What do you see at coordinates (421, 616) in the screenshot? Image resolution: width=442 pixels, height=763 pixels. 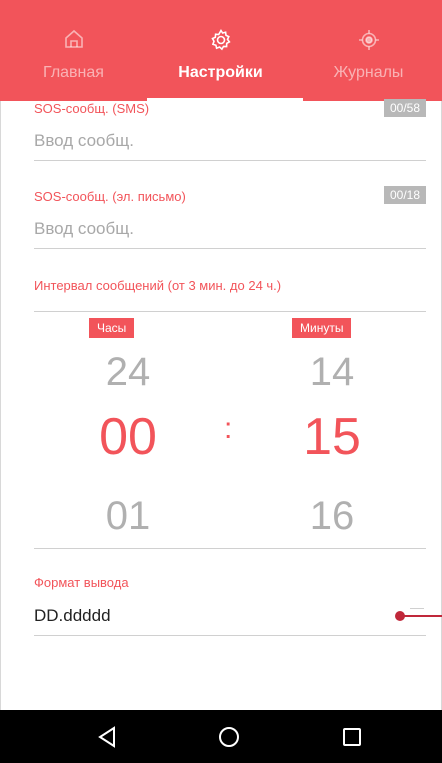 I see `format-slider-track` at bounding box center [421, 616].